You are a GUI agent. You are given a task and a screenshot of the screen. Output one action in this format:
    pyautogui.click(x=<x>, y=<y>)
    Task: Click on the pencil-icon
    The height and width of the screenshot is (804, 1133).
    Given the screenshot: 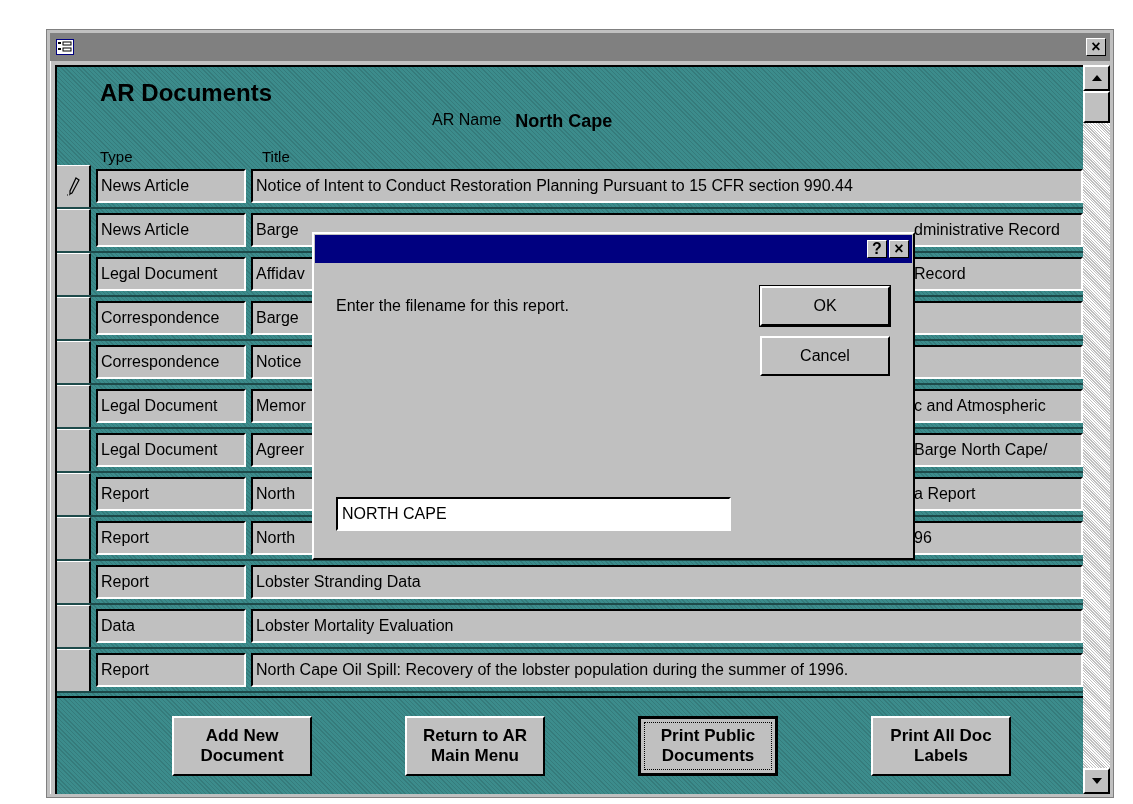 What is the action you would take?
    pyautogui.click(x=73, y=186)
    